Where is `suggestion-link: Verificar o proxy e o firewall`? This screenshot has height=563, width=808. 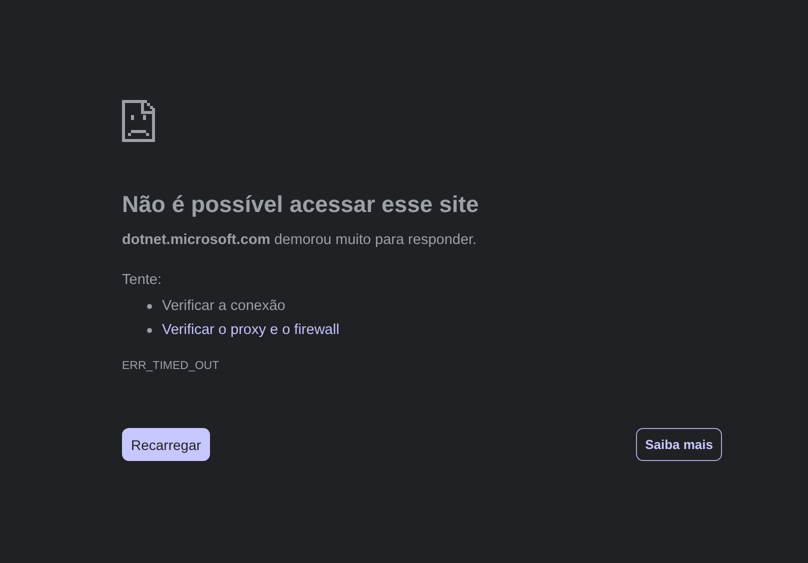
suggestion-link: Verificar o proxy e o firewall is located at coordinates (251, 330).